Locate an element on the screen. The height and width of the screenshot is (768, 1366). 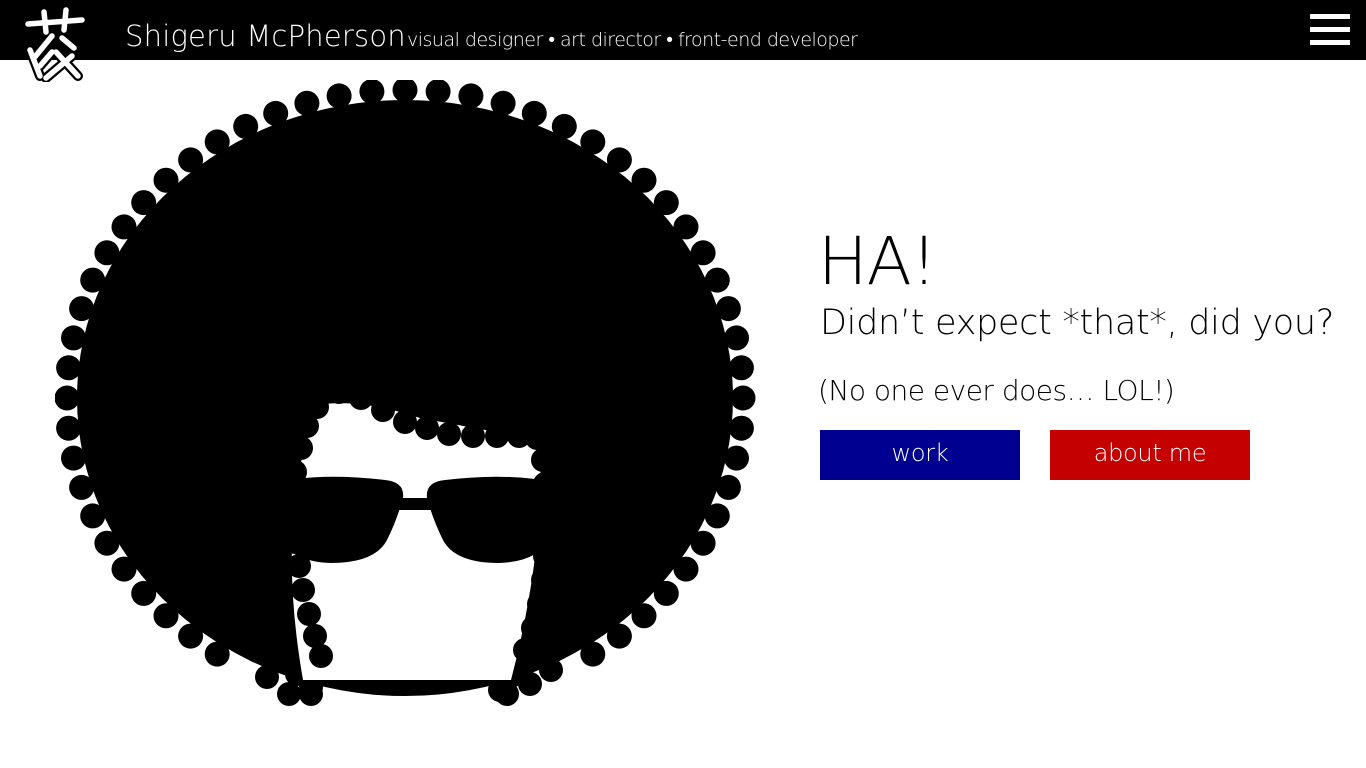
kanji-logo-icon is located at coordinates (55, 44).